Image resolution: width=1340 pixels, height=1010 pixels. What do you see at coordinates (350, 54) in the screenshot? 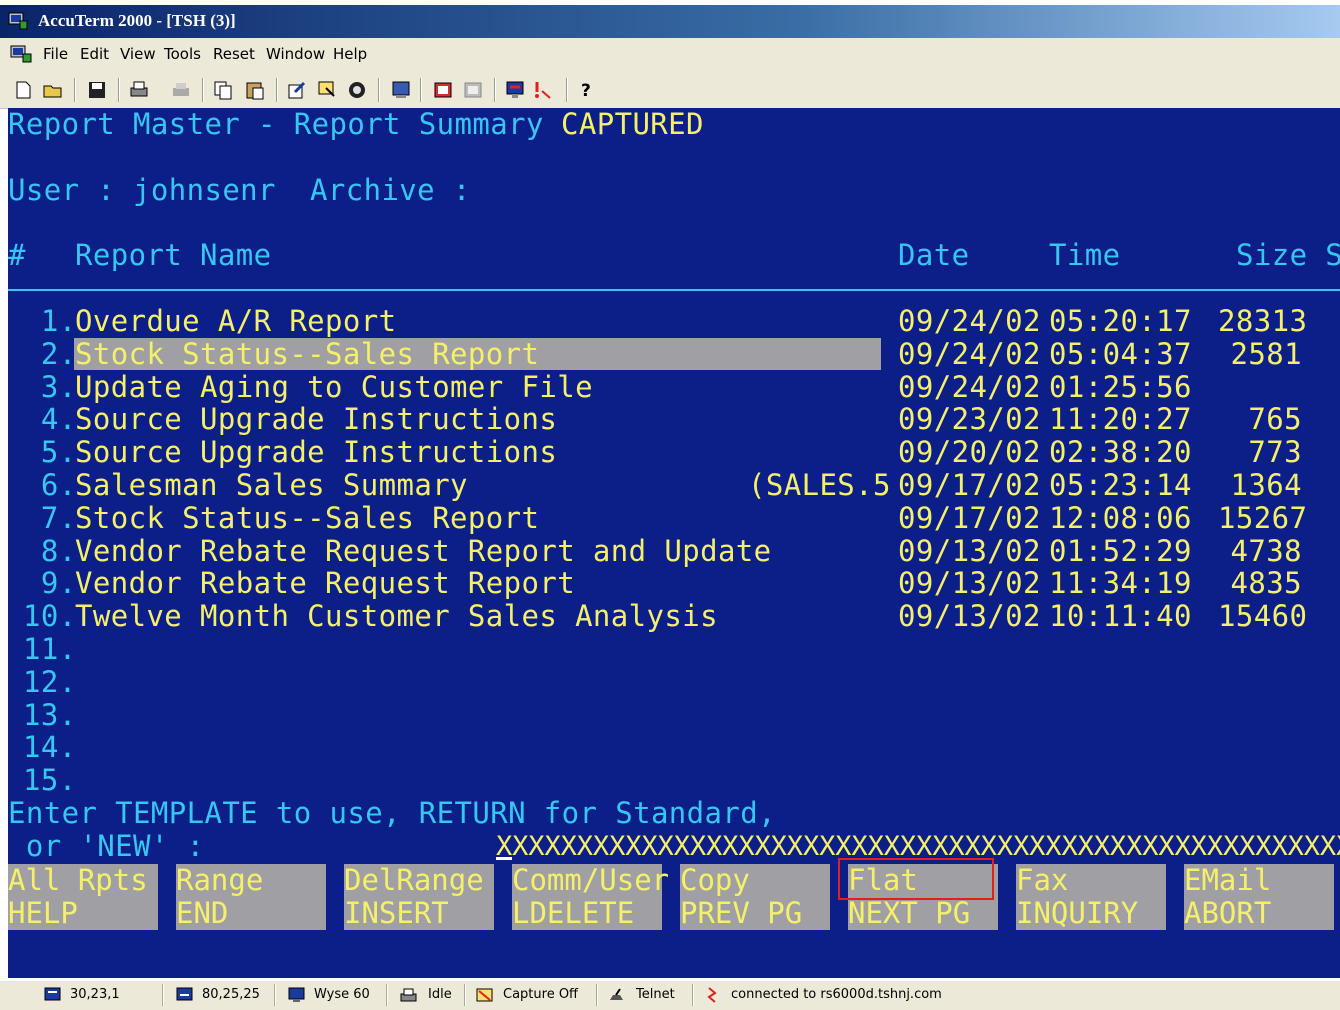
I see `menu-help: Help` at bounding box center [350, 54].